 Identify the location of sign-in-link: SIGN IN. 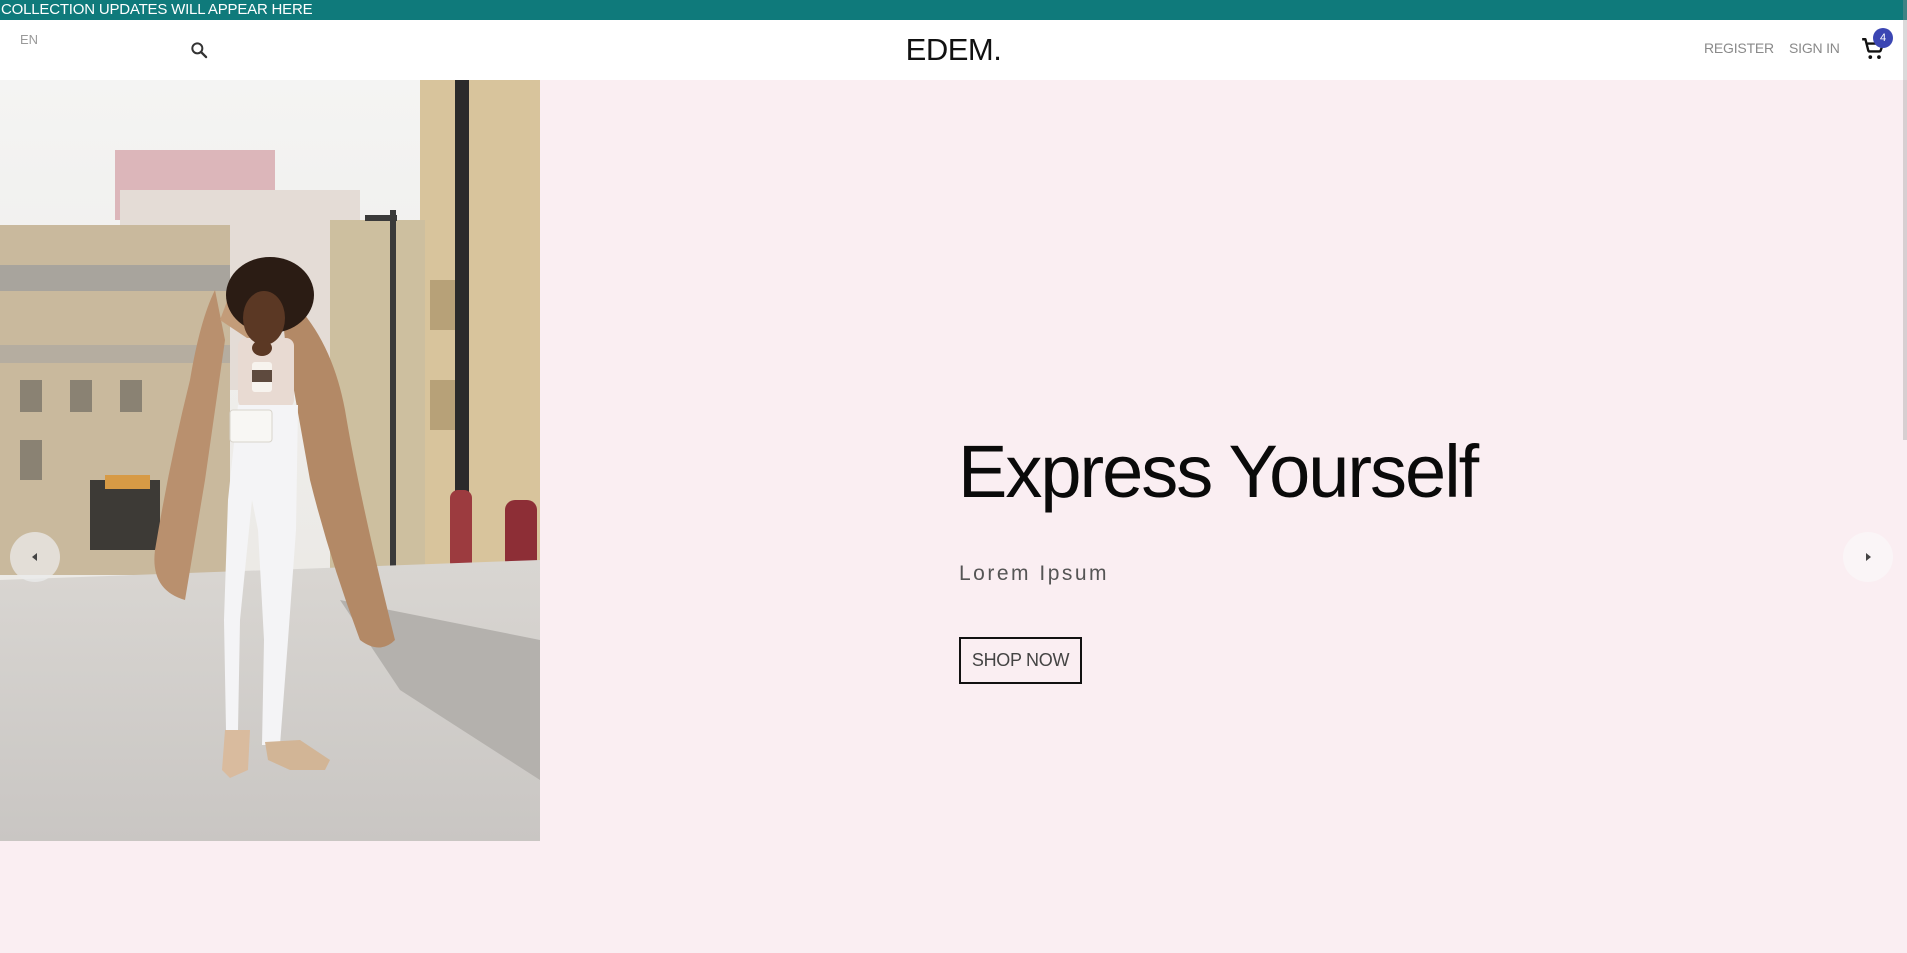
(1814, 48).